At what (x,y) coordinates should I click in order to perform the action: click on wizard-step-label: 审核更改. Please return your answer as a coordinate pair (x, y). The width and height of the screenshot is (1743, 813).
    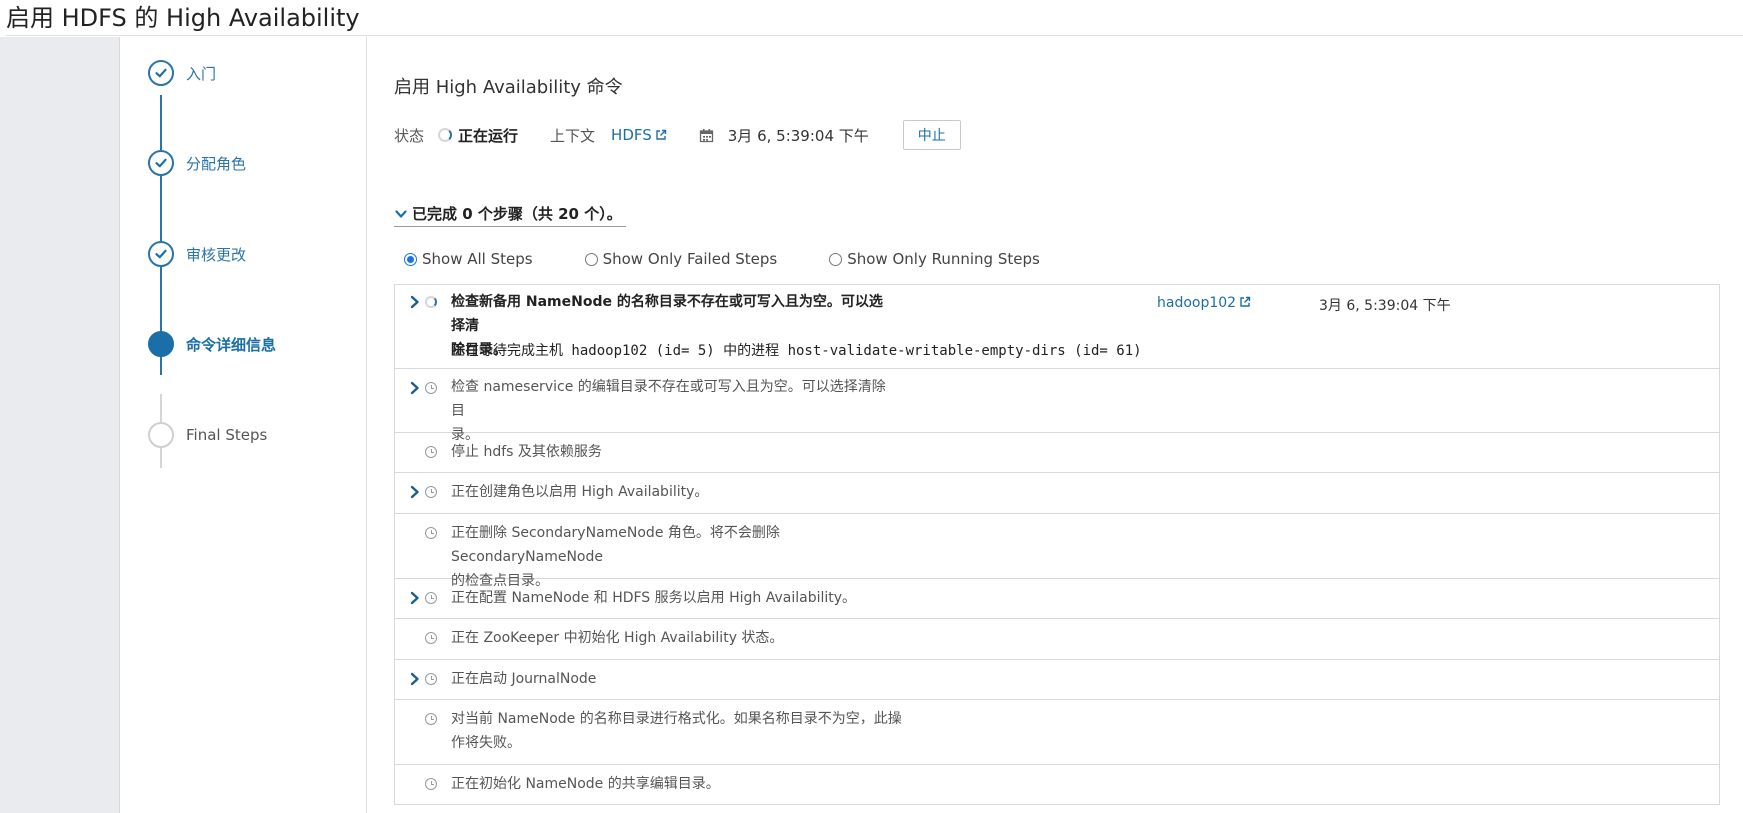
    Looking at the image, I should click on (216, 254).